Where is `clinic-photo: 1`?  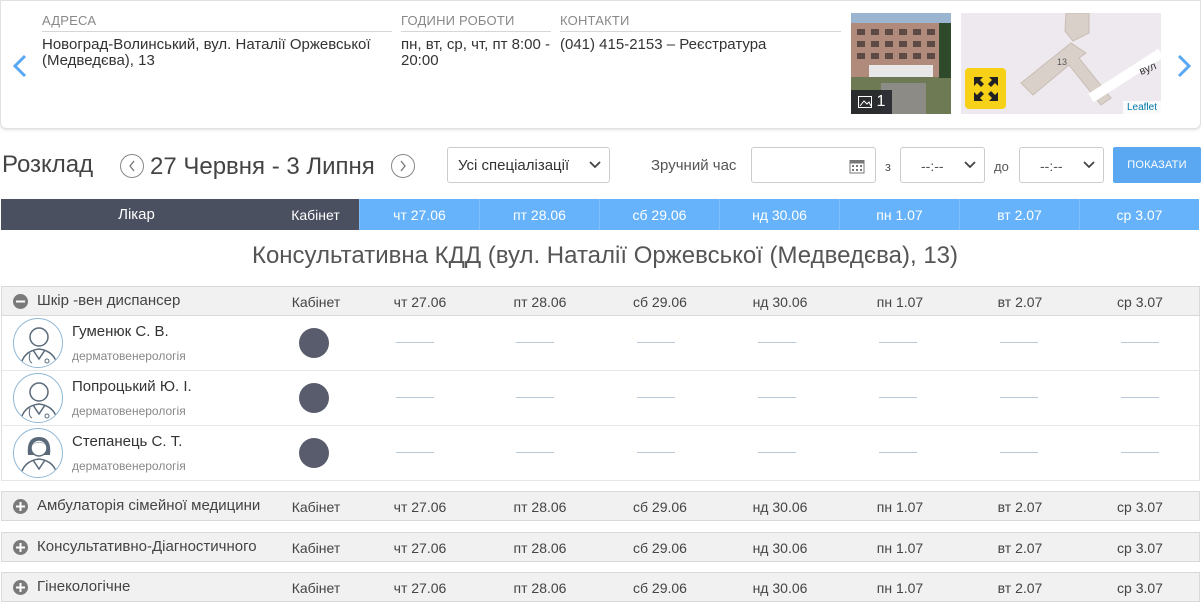
clinic-photo: 1 is located at coordinates (901, 63).